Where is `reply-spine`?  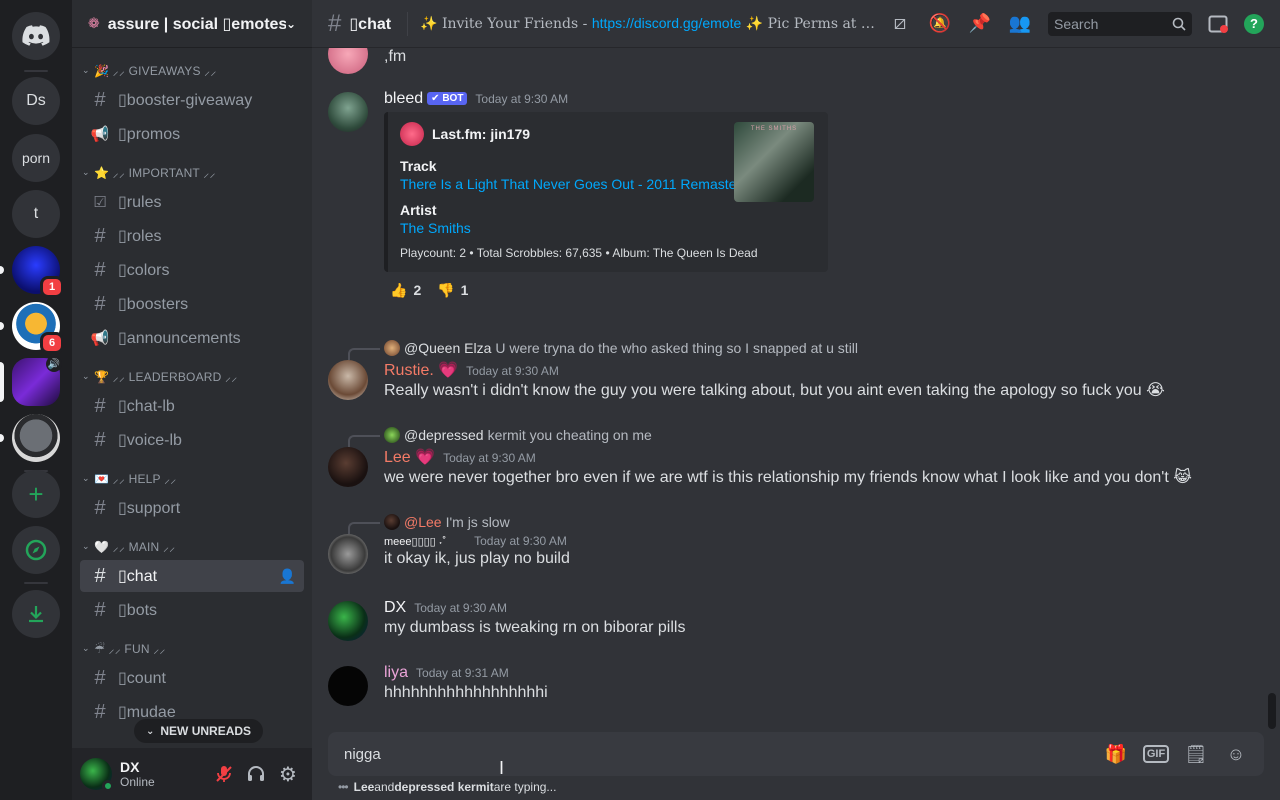
reply-spine is located at coordinates (364, 528).